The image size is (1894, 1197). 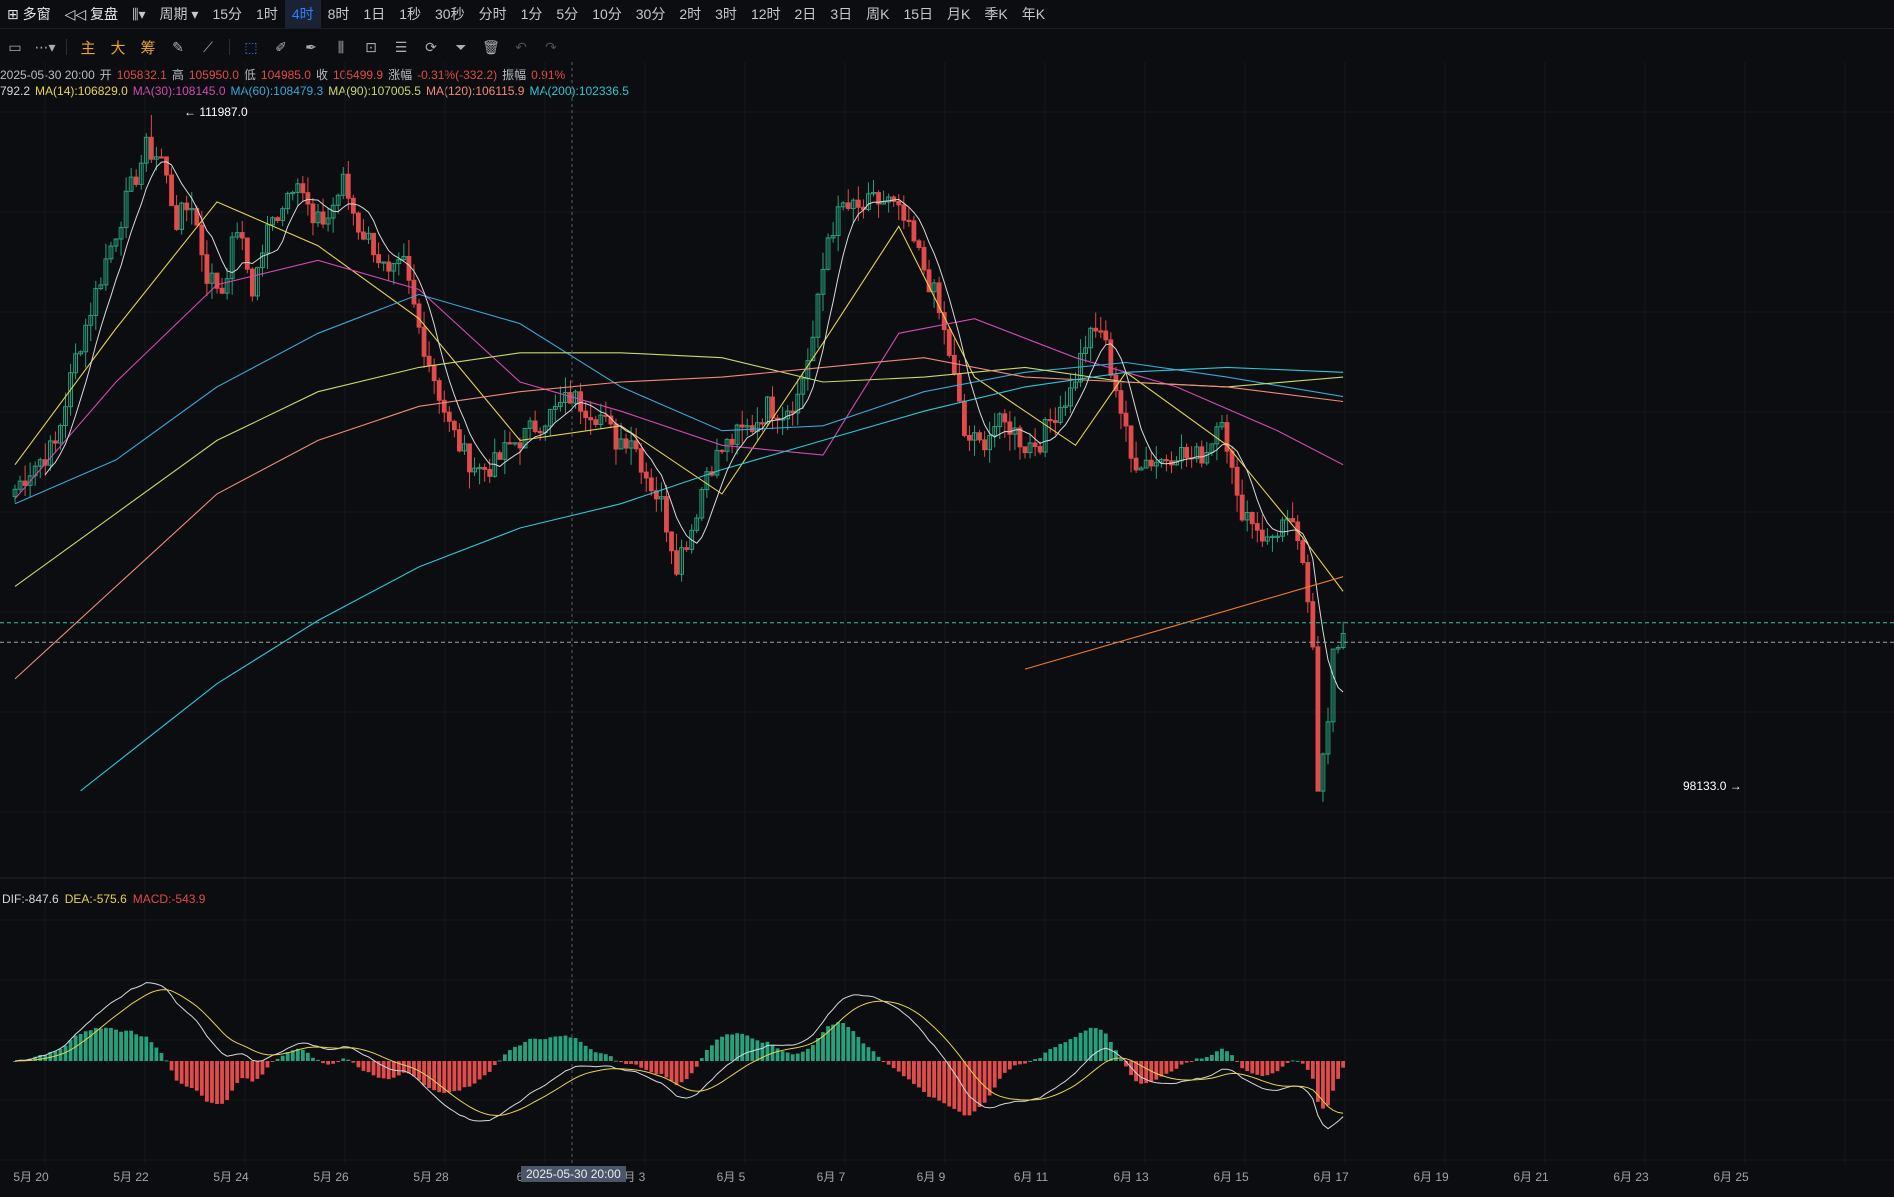 I want to click on high-marker: ← 111987.0, so click(x=216, y=112).